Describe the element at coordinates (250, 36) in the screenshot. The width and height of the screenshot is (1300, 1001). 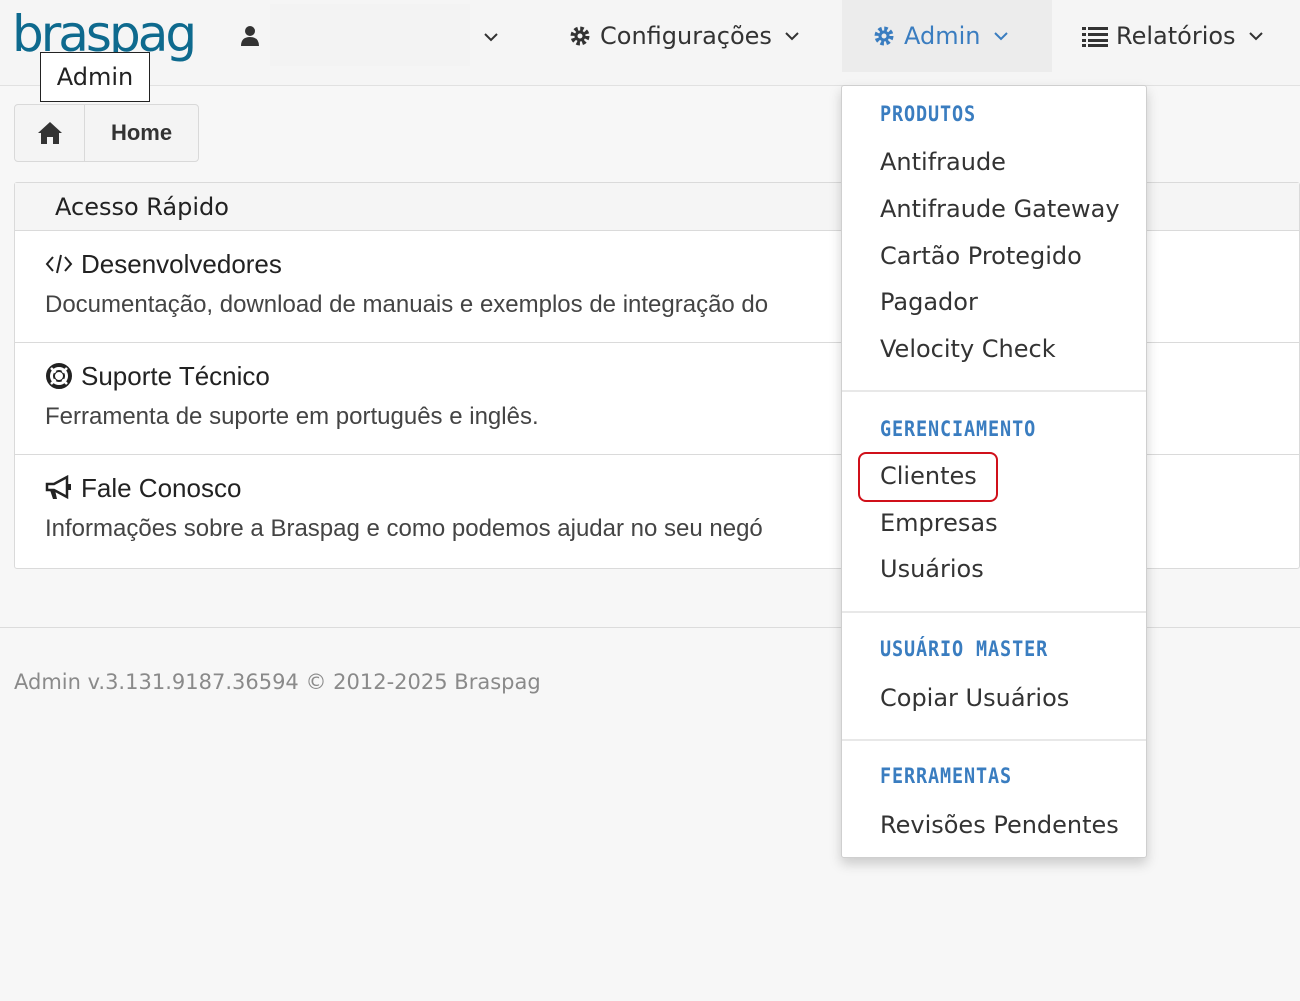
I see `user-icon` at that location.